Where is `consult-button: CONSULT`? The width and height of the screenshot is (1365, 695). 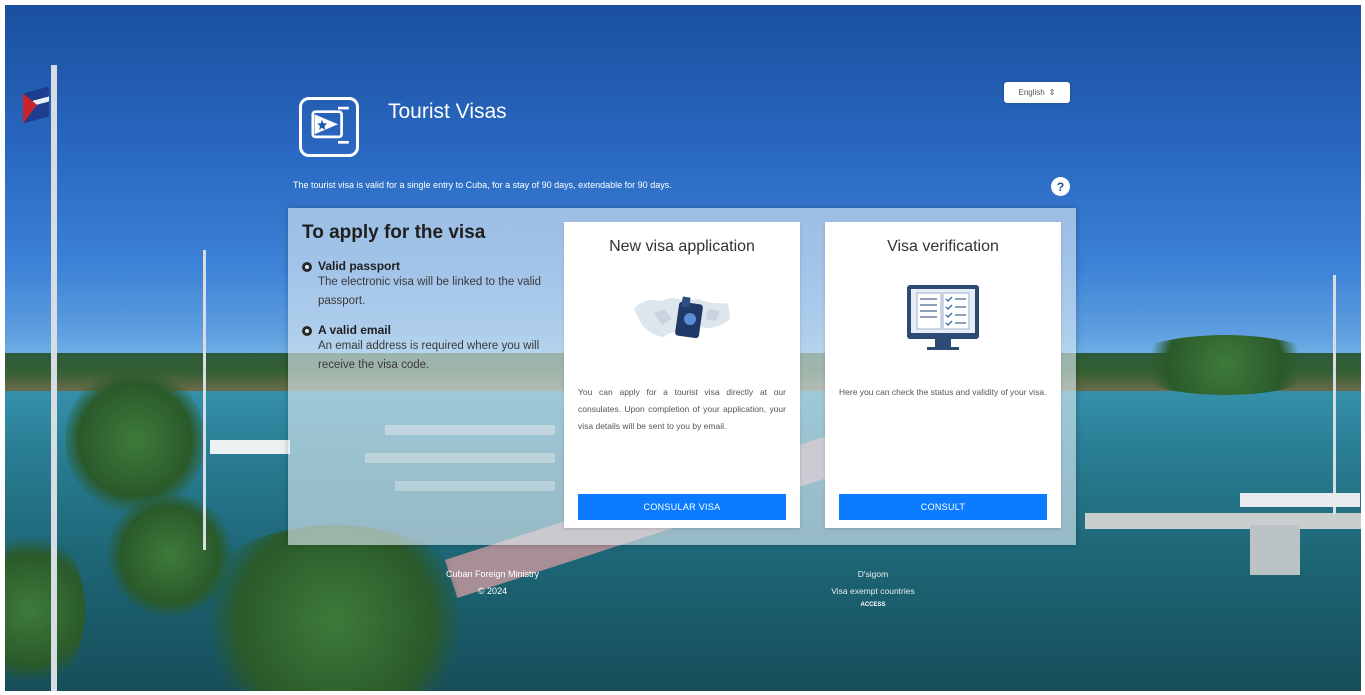
consult-button: CONSULT is located at coordinates (943, 507).